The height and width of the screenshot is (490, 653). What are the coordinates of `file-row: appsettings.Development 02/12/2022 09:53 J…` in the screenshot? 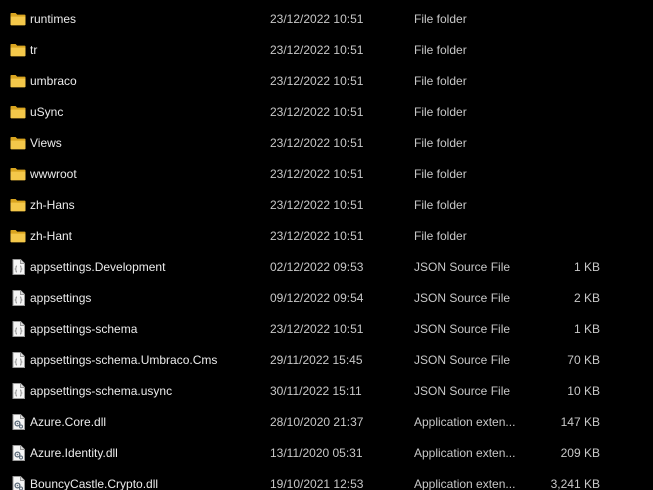 It's located at (326, 267).